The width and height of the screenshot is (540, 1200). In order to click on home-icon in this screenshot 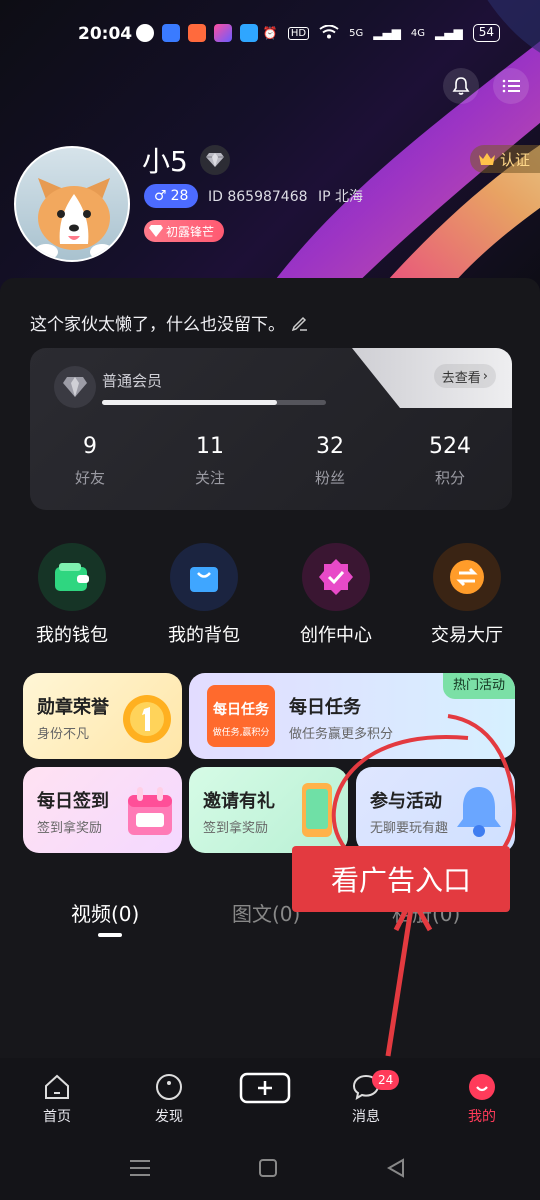, I will do `click(57, 1087)`.